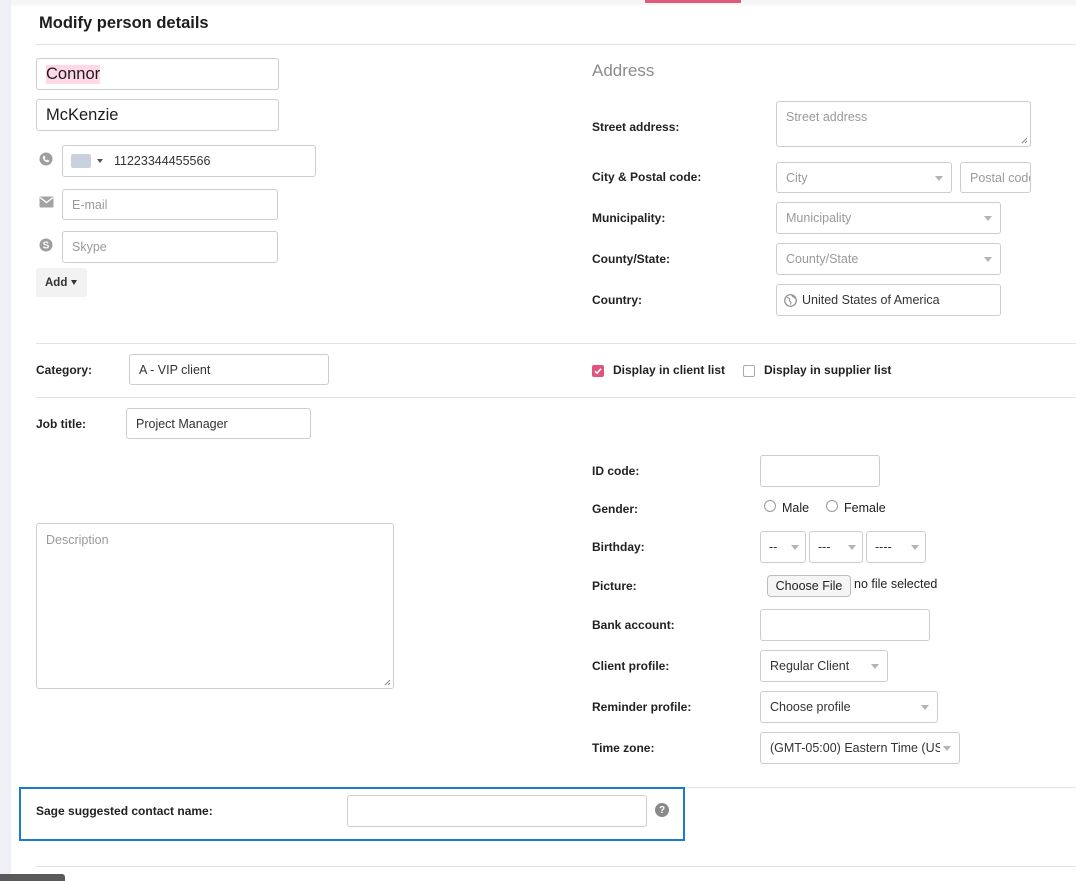 This screenshot has height=881, width=1076. I want to click on checkmark-icon, so click(598, 371).